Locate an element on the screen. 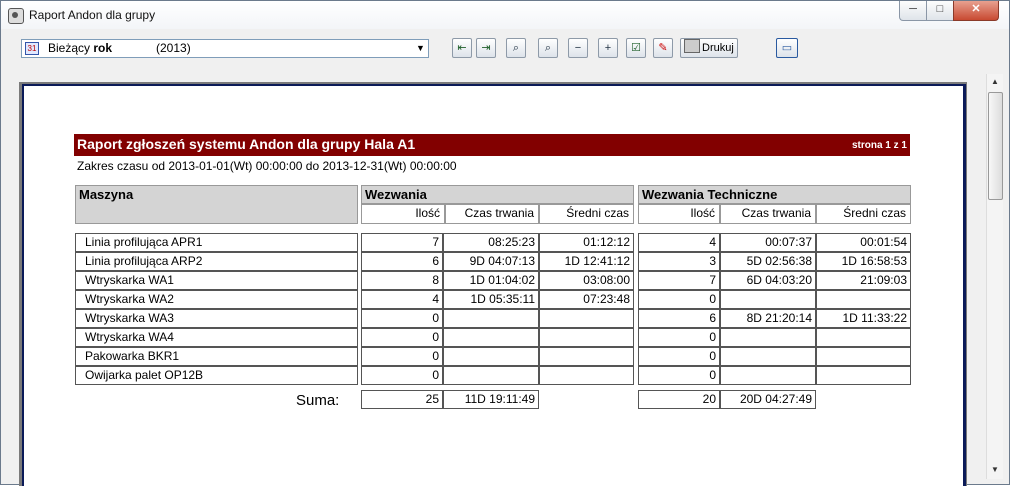  pdf-export-button: ✎ is located at coordinates (663, 48).